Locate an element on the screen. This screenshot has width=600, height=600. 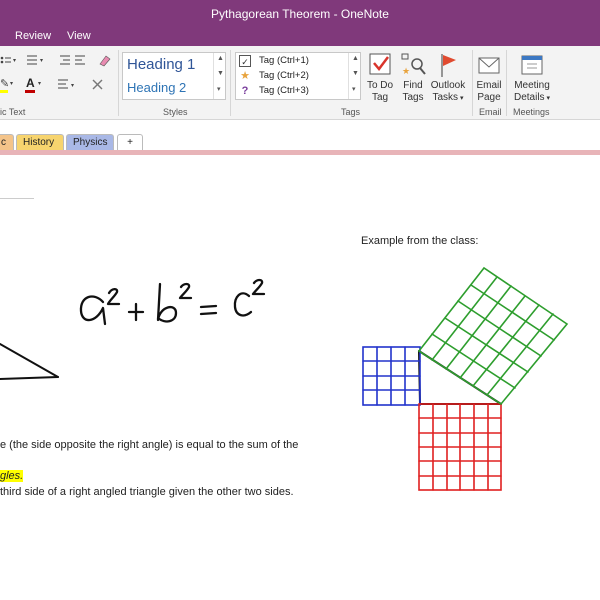
ink-triangle-left is located at coordinates (29, 361).